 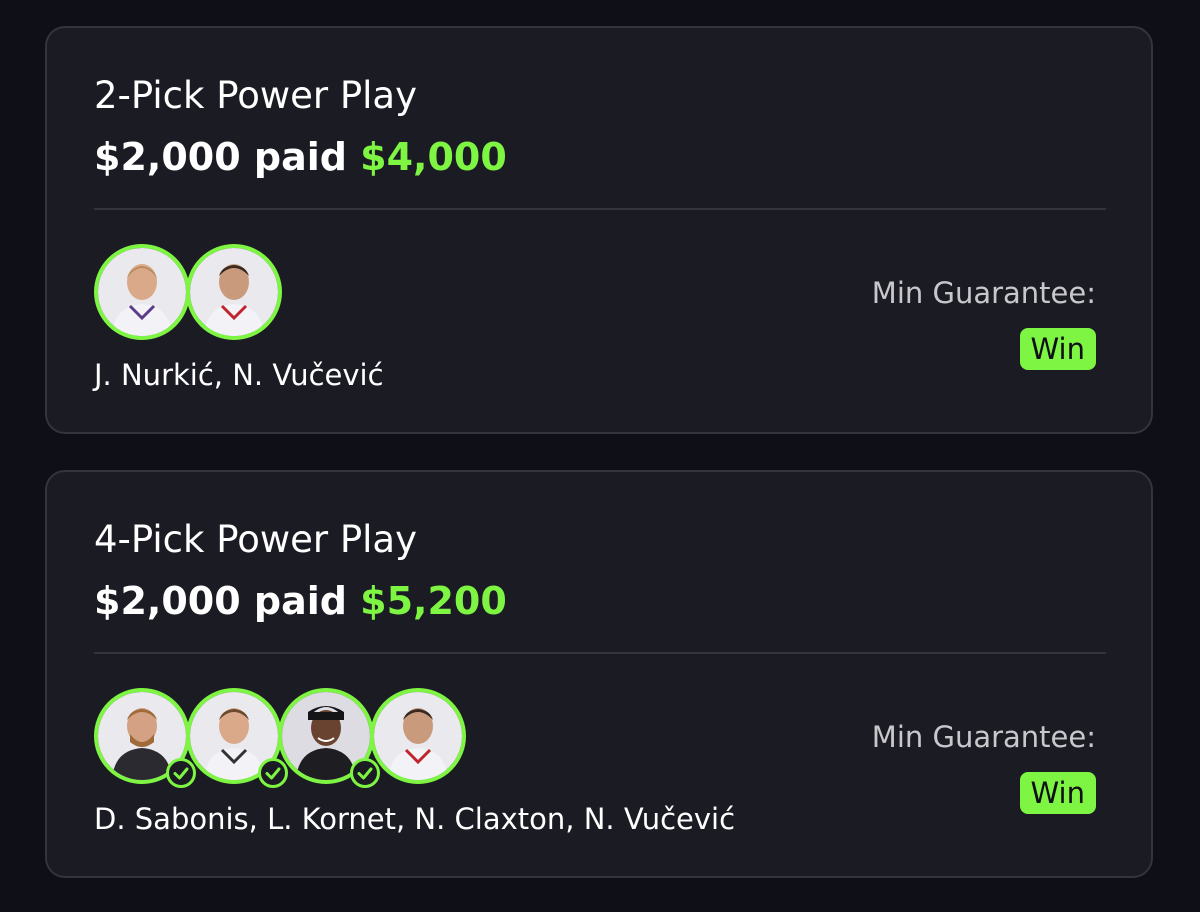 What do you see at coordinates (255, 95) in the screenshot?
I see `entry-title: 2-Pick Power Play` at bounding box center [255, 95].